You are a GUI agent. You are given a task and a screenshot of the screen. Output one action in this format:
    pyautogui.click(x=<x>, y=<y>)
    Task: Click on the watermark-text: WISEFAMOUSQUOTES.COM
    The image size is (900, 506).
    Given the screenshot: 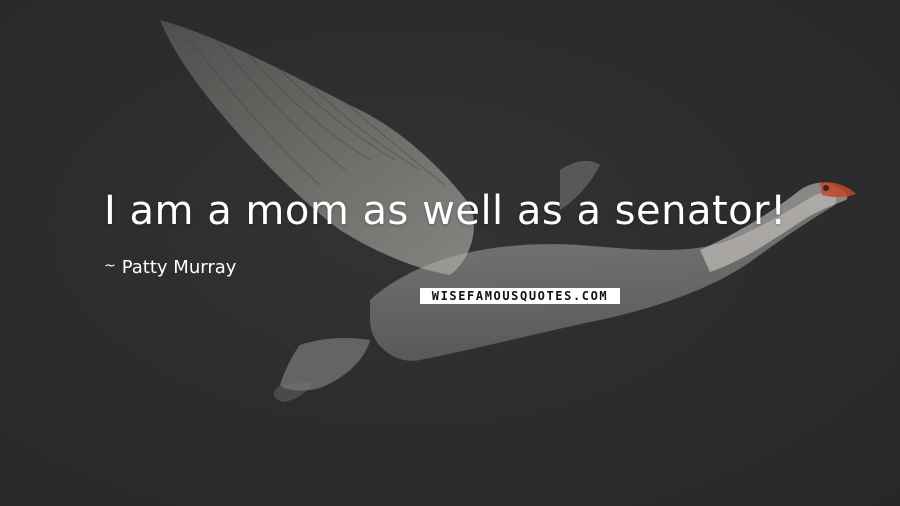 What is the action you would take?
    pyautogui.click(x=520, y=296)
    